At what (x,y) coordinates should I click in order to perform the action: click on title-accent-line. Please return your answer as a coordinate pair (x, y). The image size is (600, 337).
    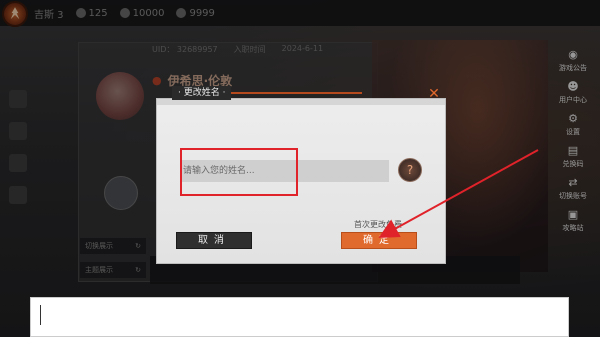
    Looking at the image, I should click on (295, 93).